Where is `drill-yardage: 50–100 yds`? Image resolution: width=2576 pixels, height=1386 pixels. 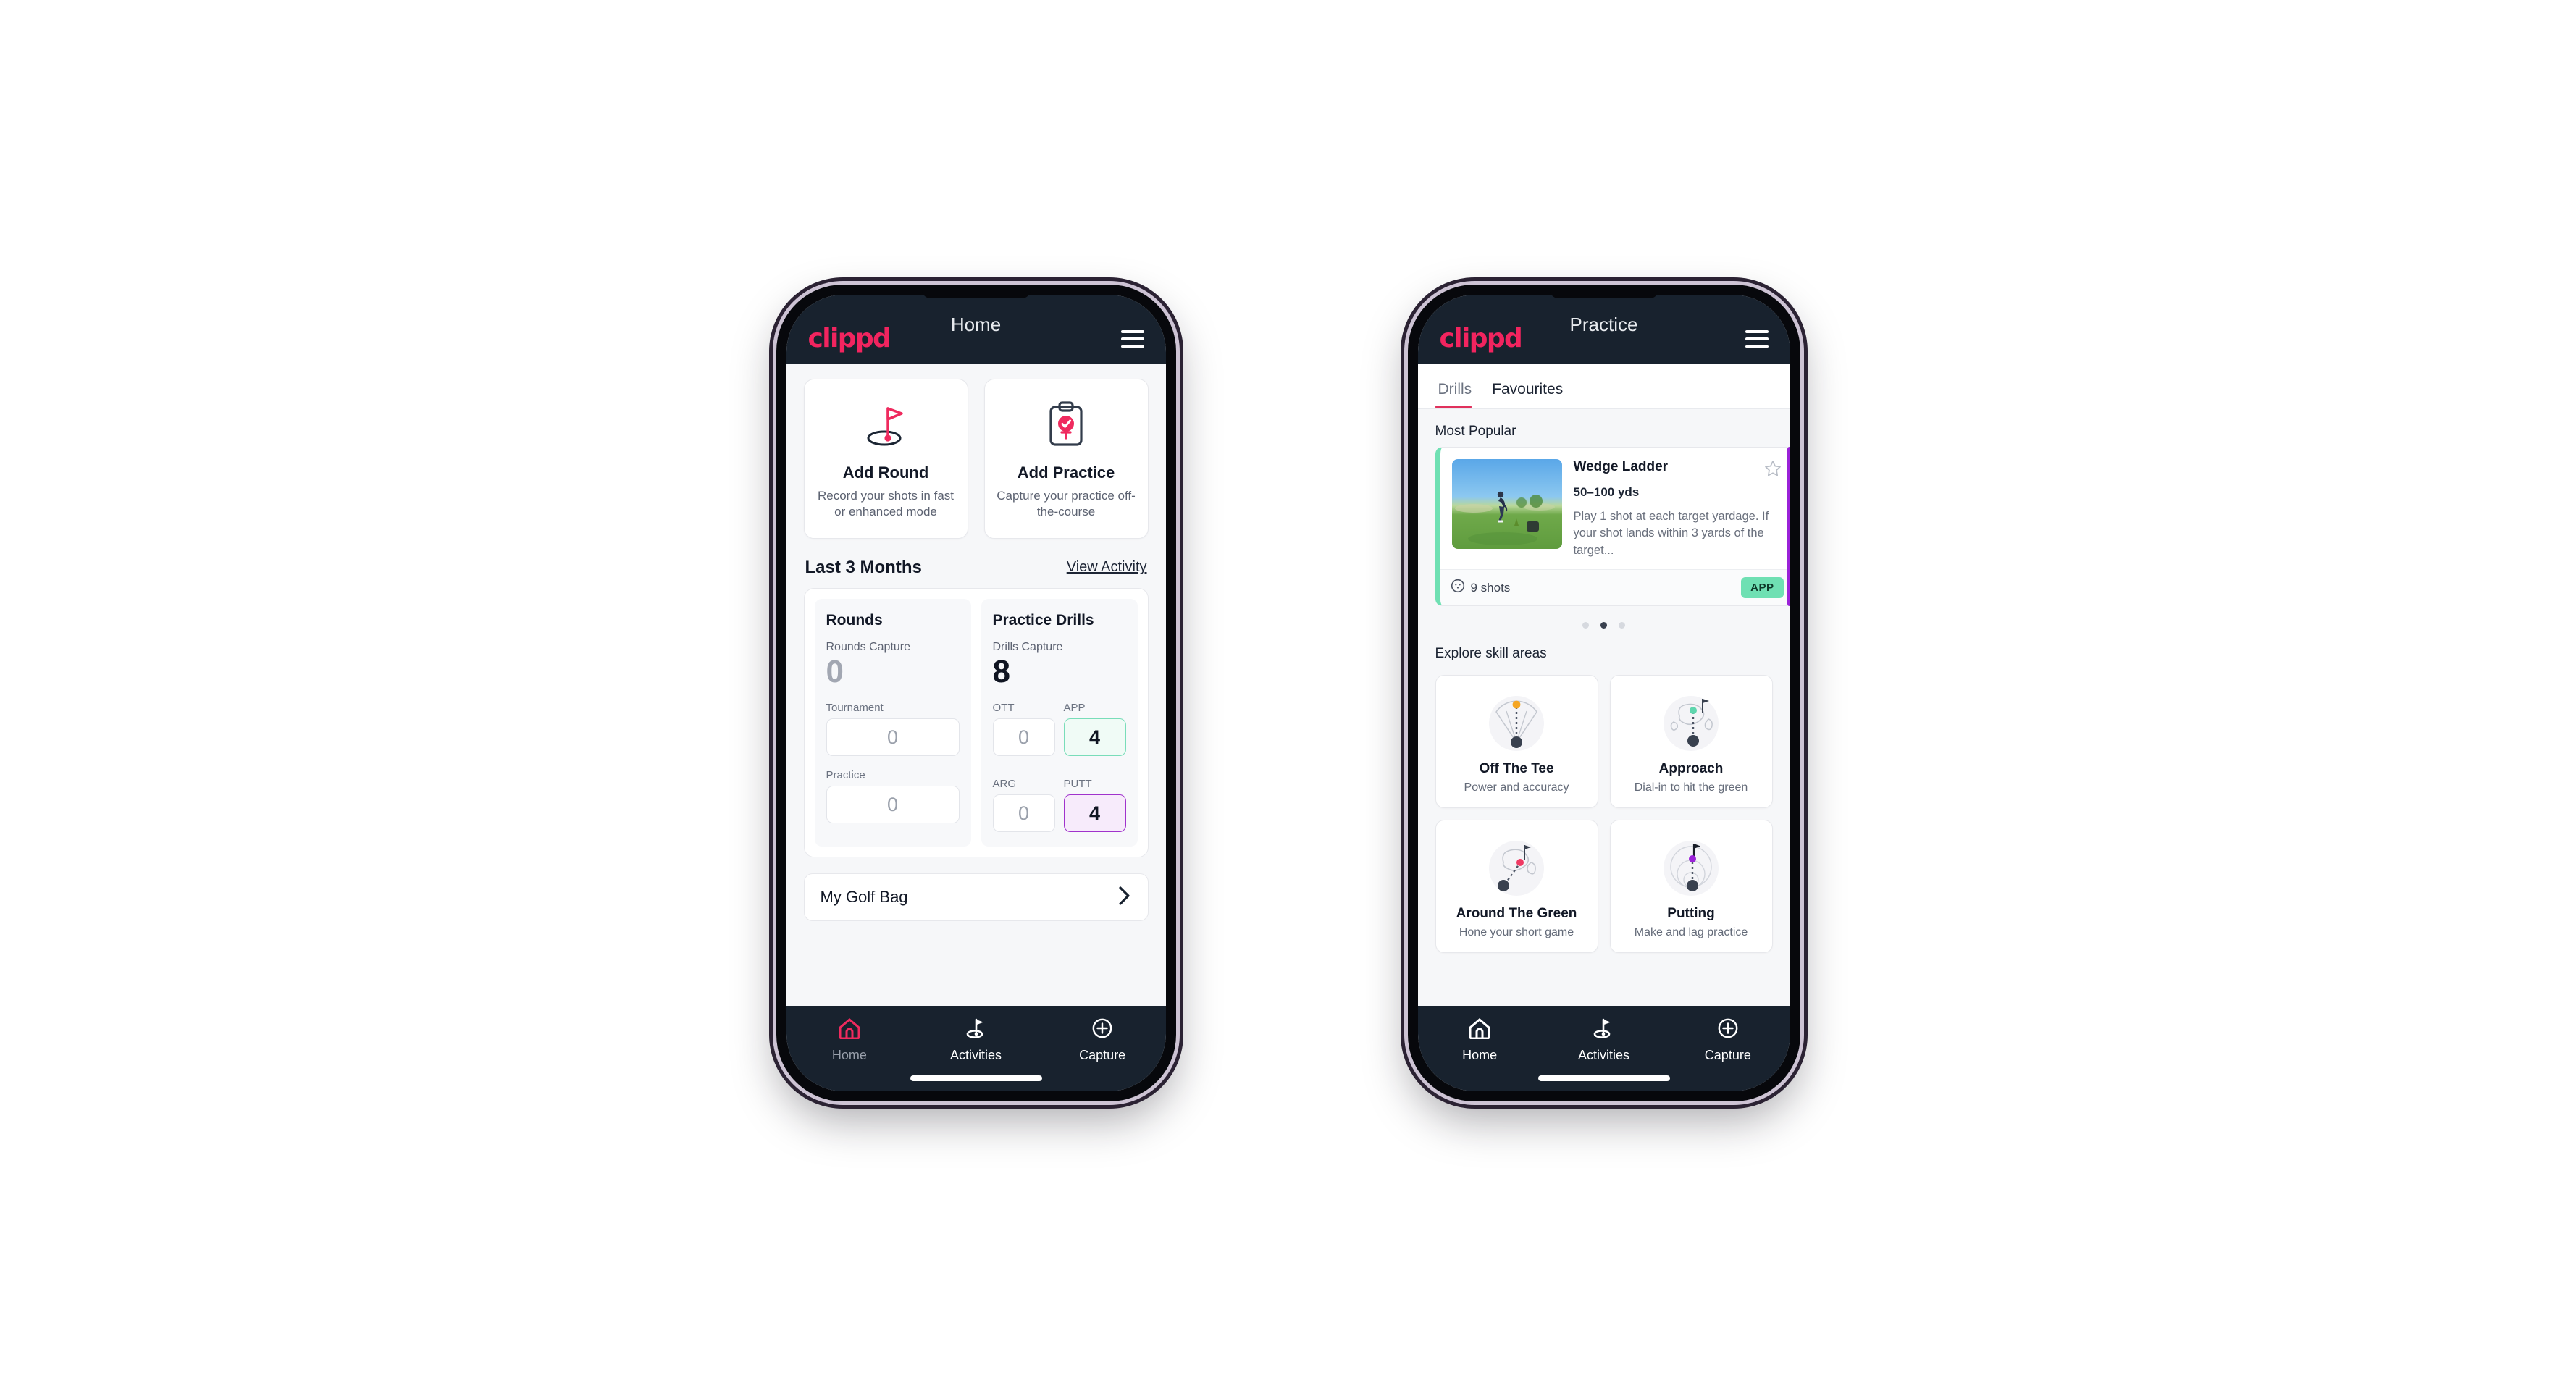 drill-yardage: 50–100 yds is located at coordinates (1606, 492).